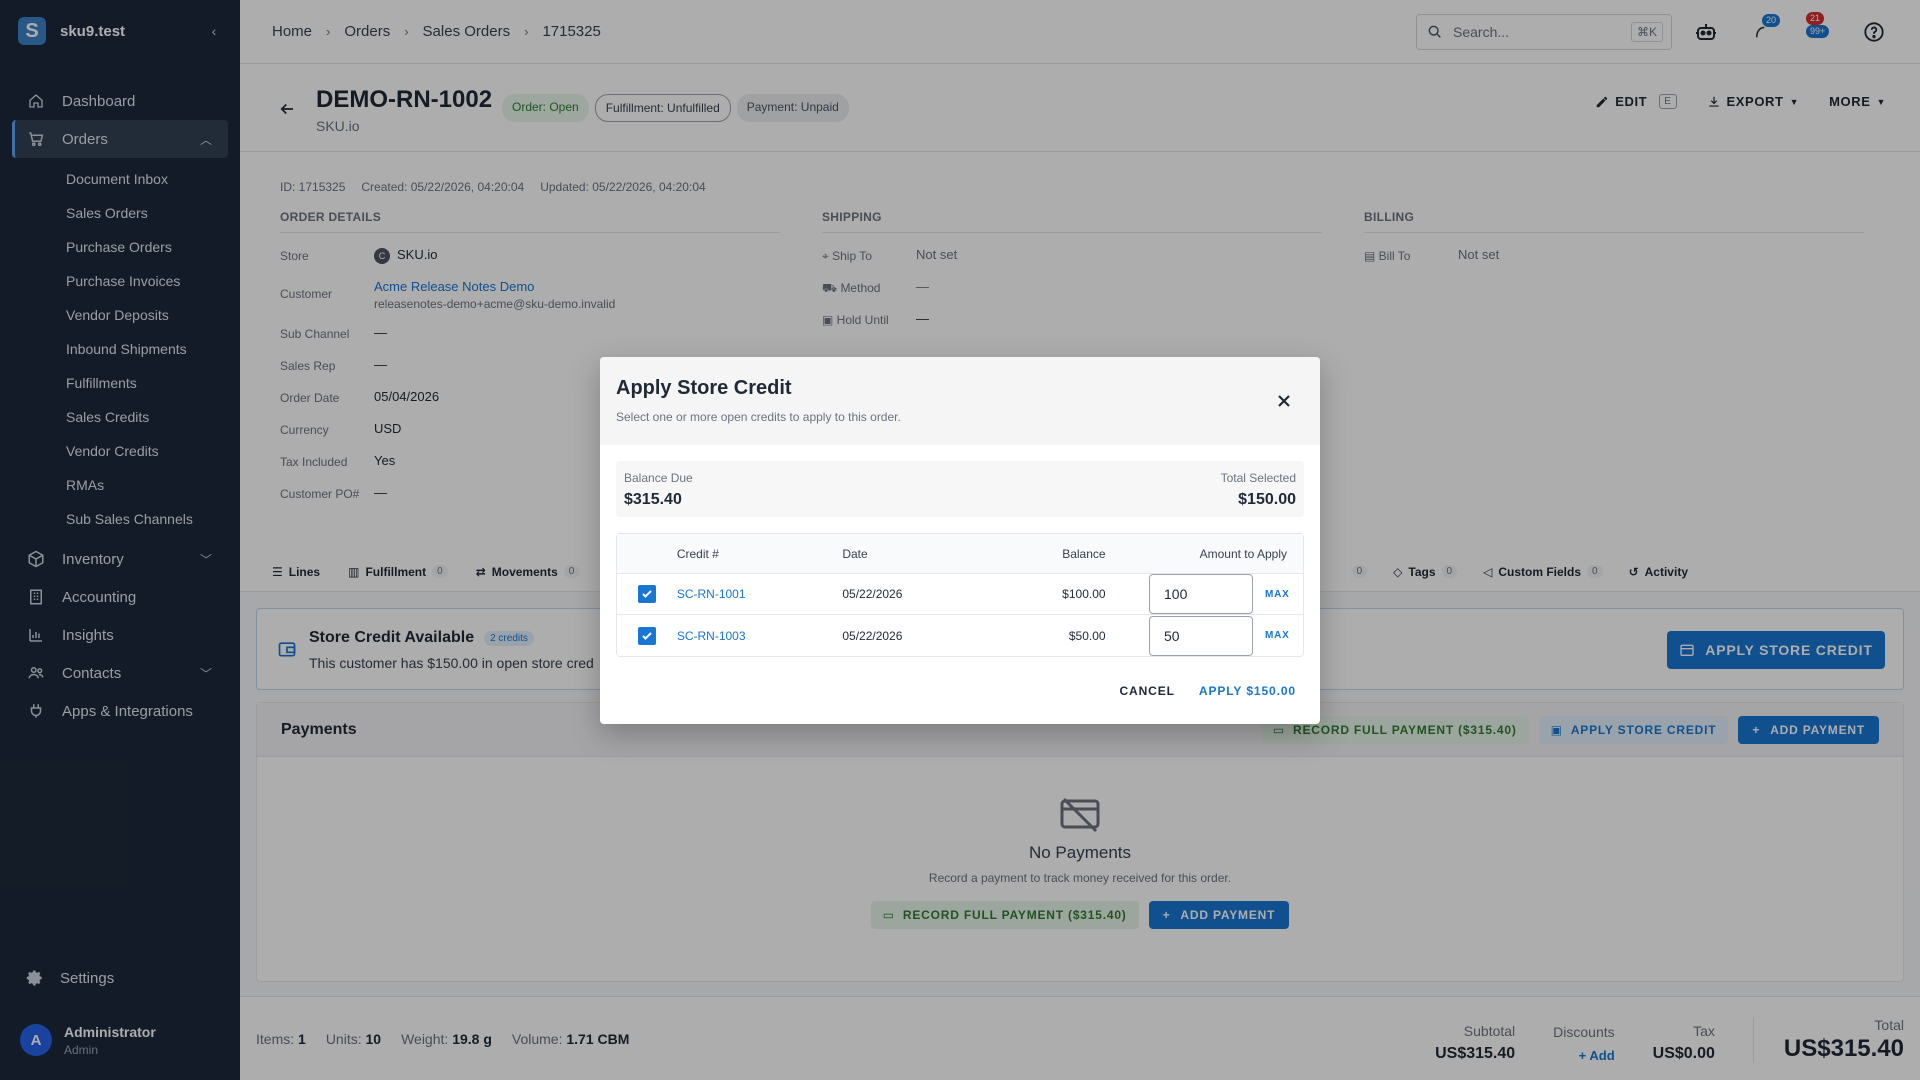  Describe the element at coordinates (1243, 553) in the screenshot. I see `amount-header-label: Amount to Apply` at that location.